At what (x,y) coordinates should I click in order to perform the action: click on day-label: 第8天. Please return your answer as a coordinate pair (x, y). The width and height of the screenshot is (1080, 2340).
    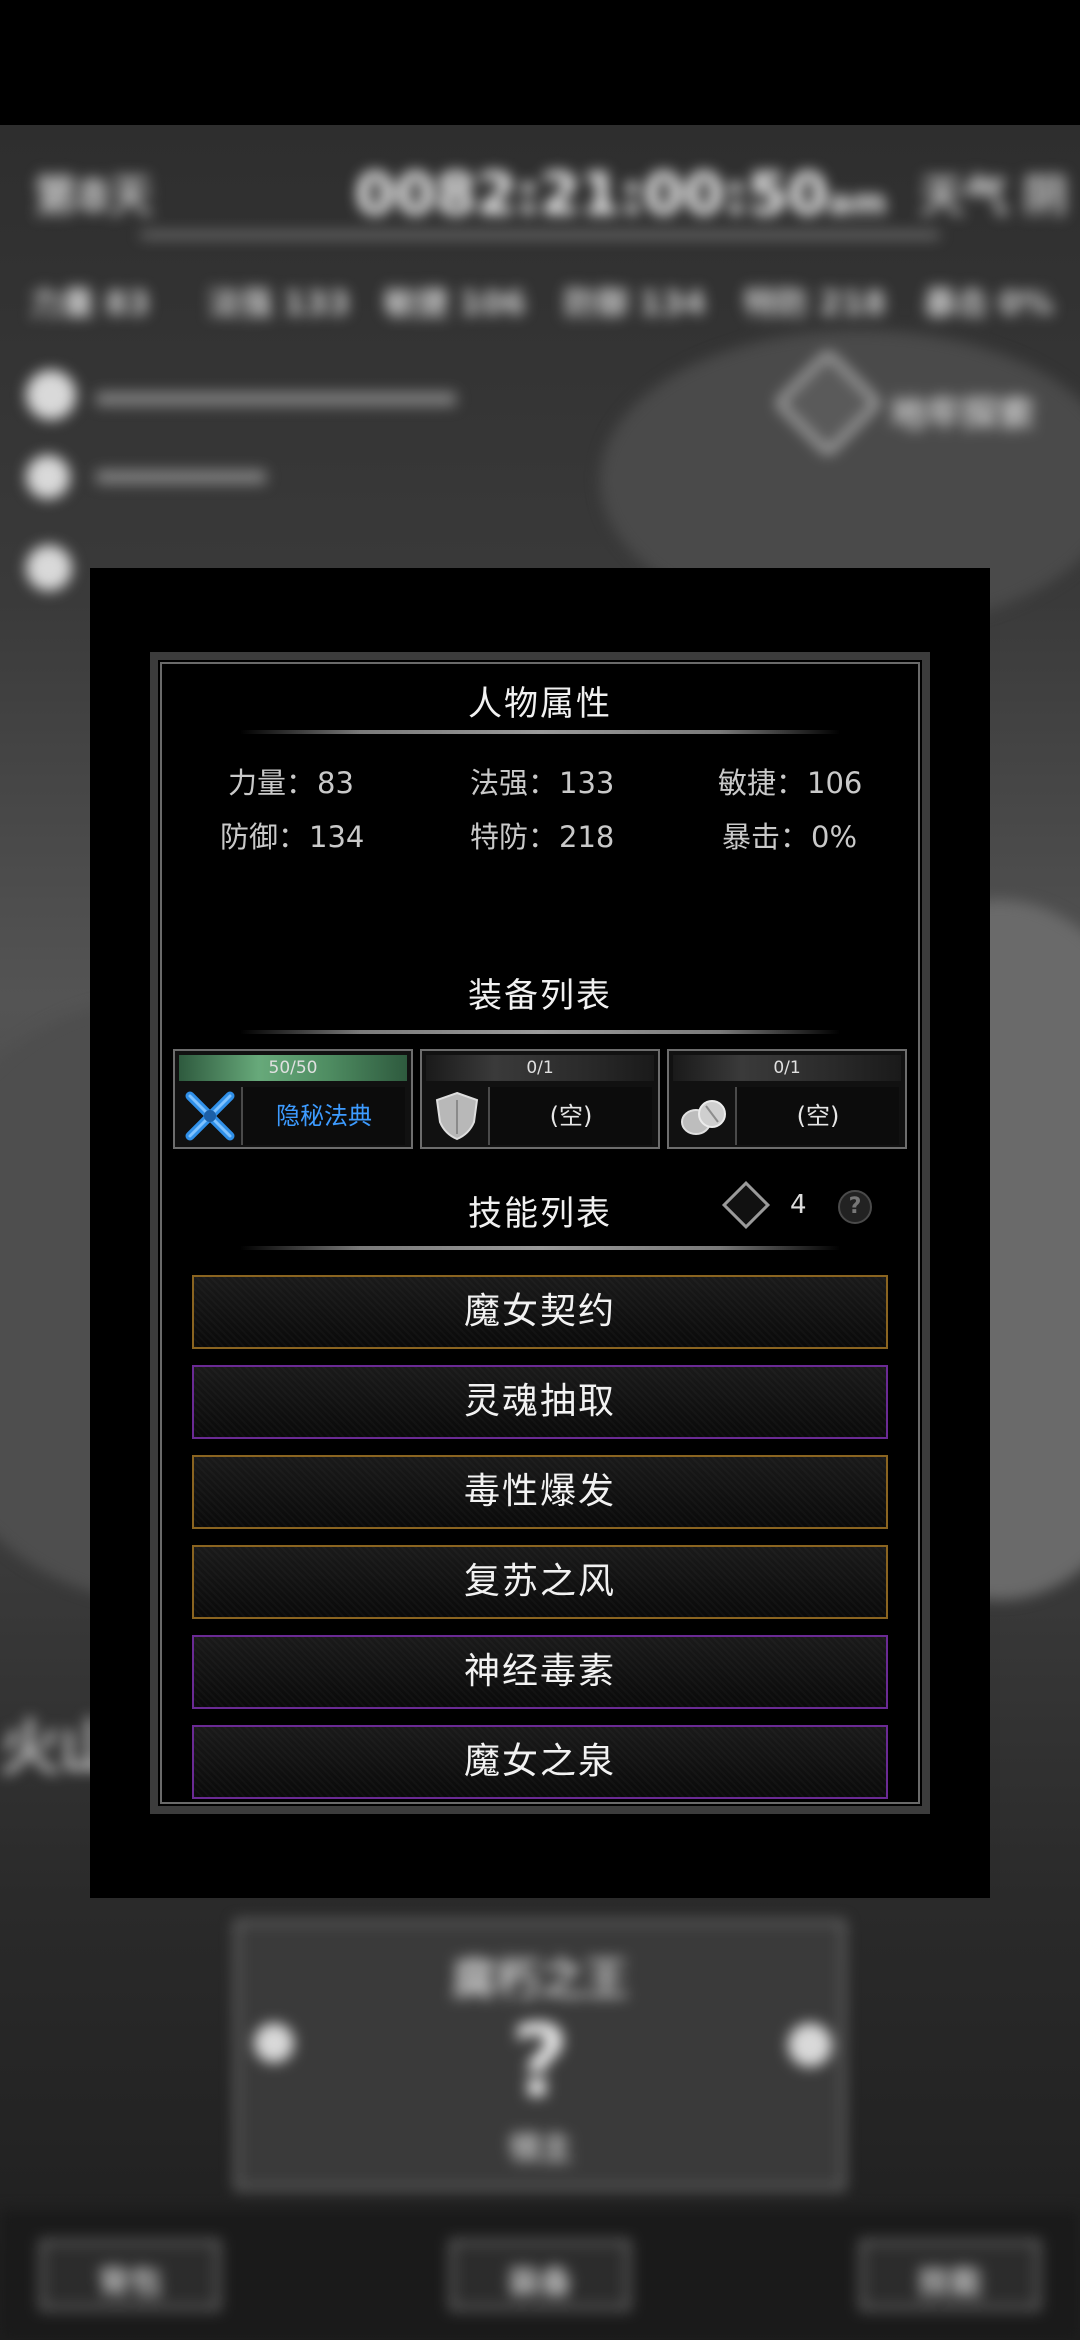
    Looking at the image, I should click on (93, 196).